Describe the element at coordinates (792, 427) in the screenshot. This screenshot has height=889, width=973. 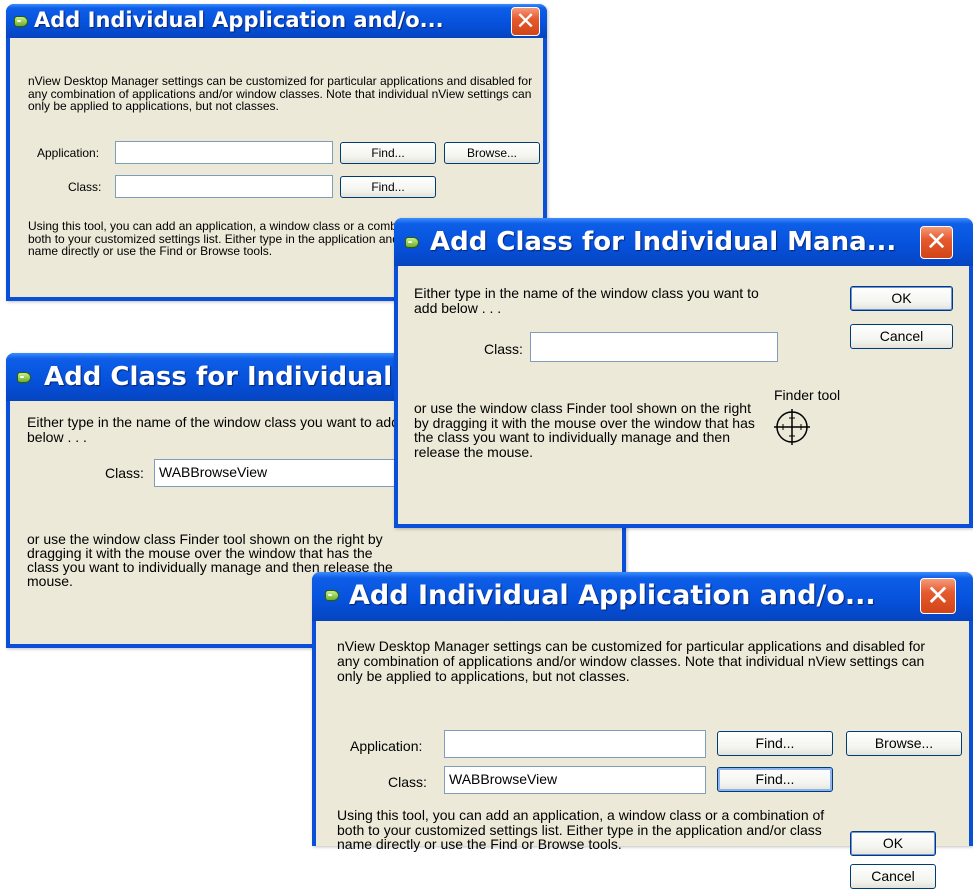
I see `finder-crosshair-icon` at that location.